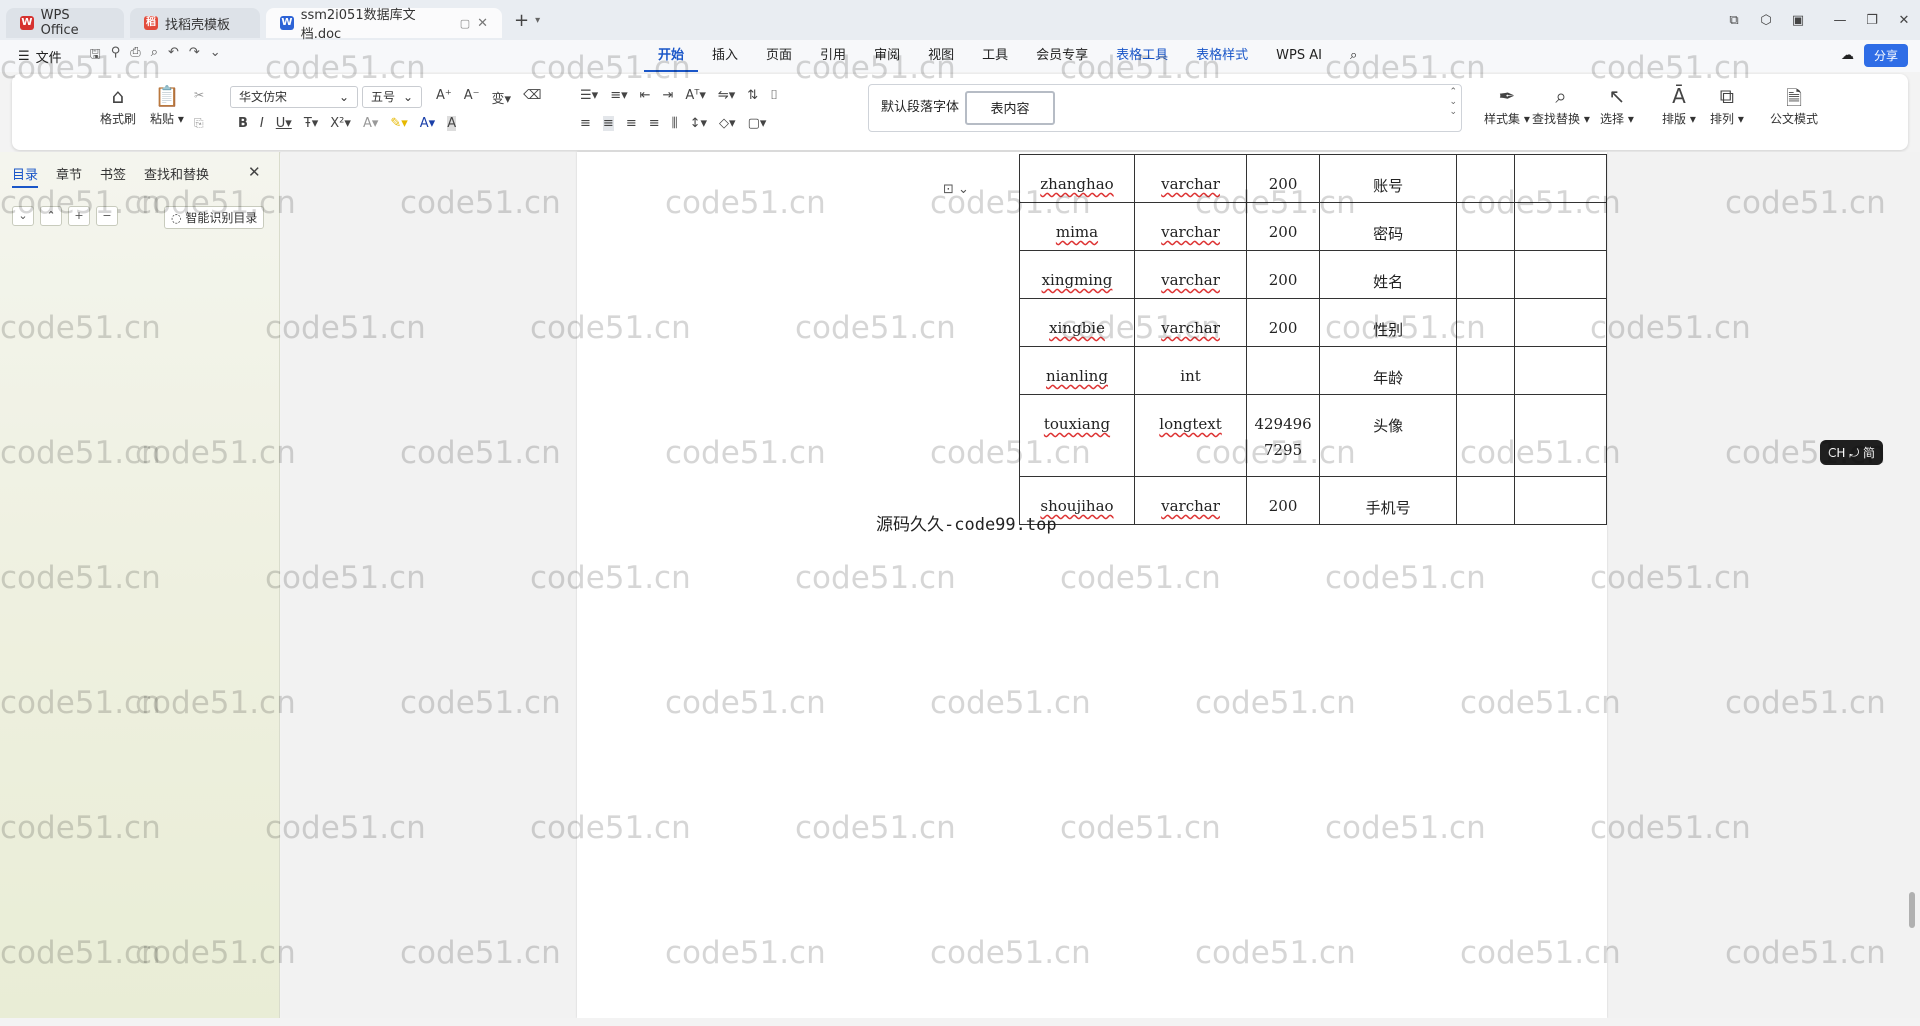 The height and width of the screenshot is (1026, 1920). What do you see at coordinates (537, 20) in the screenshot?
I see `chevron-down-icon: ▾` at bounding box center [537, 20].